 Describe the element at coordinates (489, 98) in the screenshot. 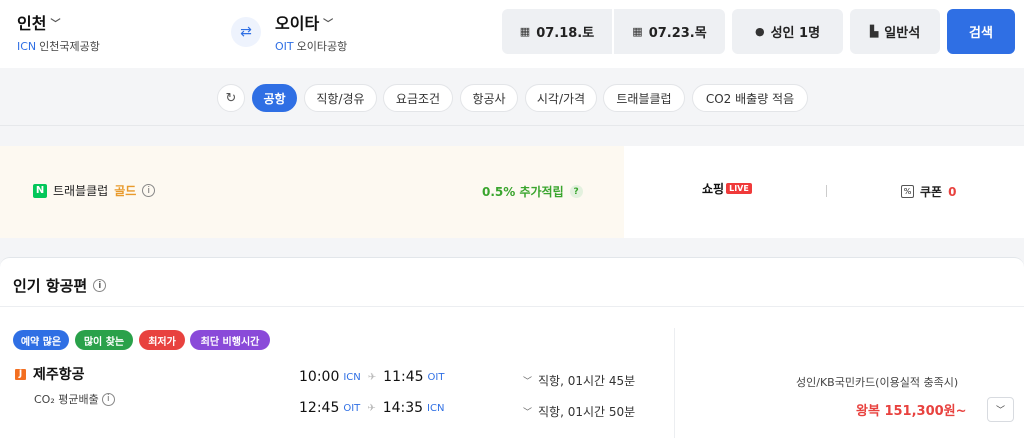

I see `filter-chip-airline: 항공사` at that location.